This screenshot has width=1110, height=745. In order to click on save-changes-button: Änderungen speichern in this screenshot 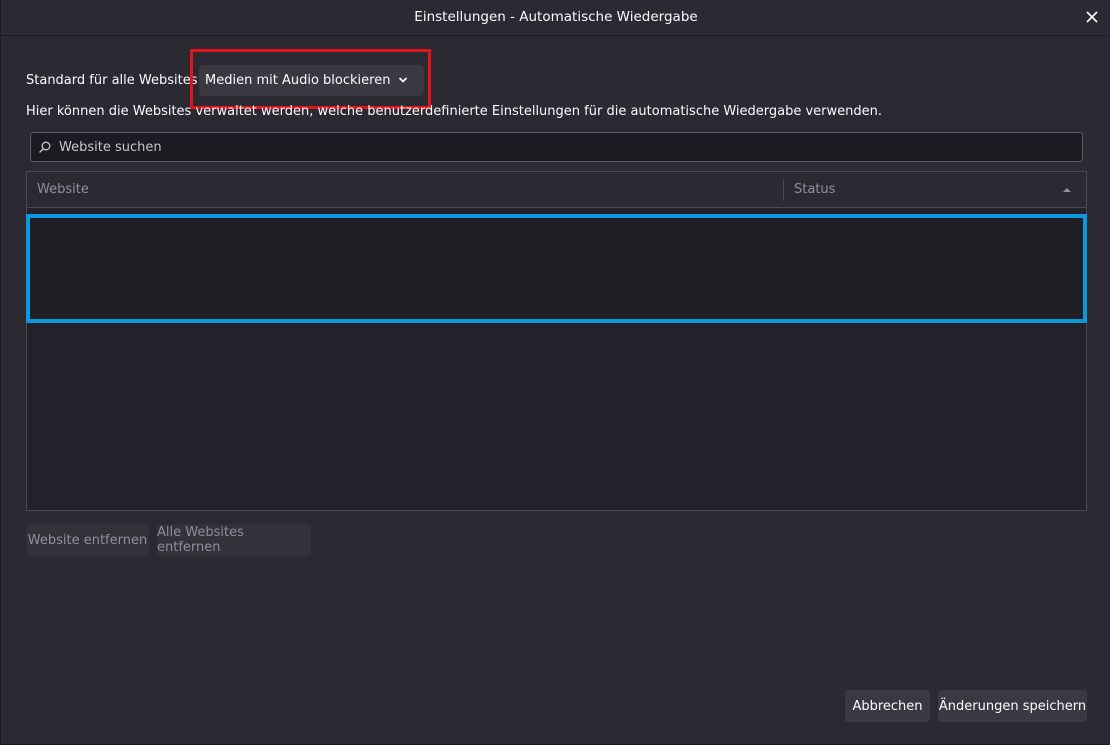, I will do `click(1012, 706)`.